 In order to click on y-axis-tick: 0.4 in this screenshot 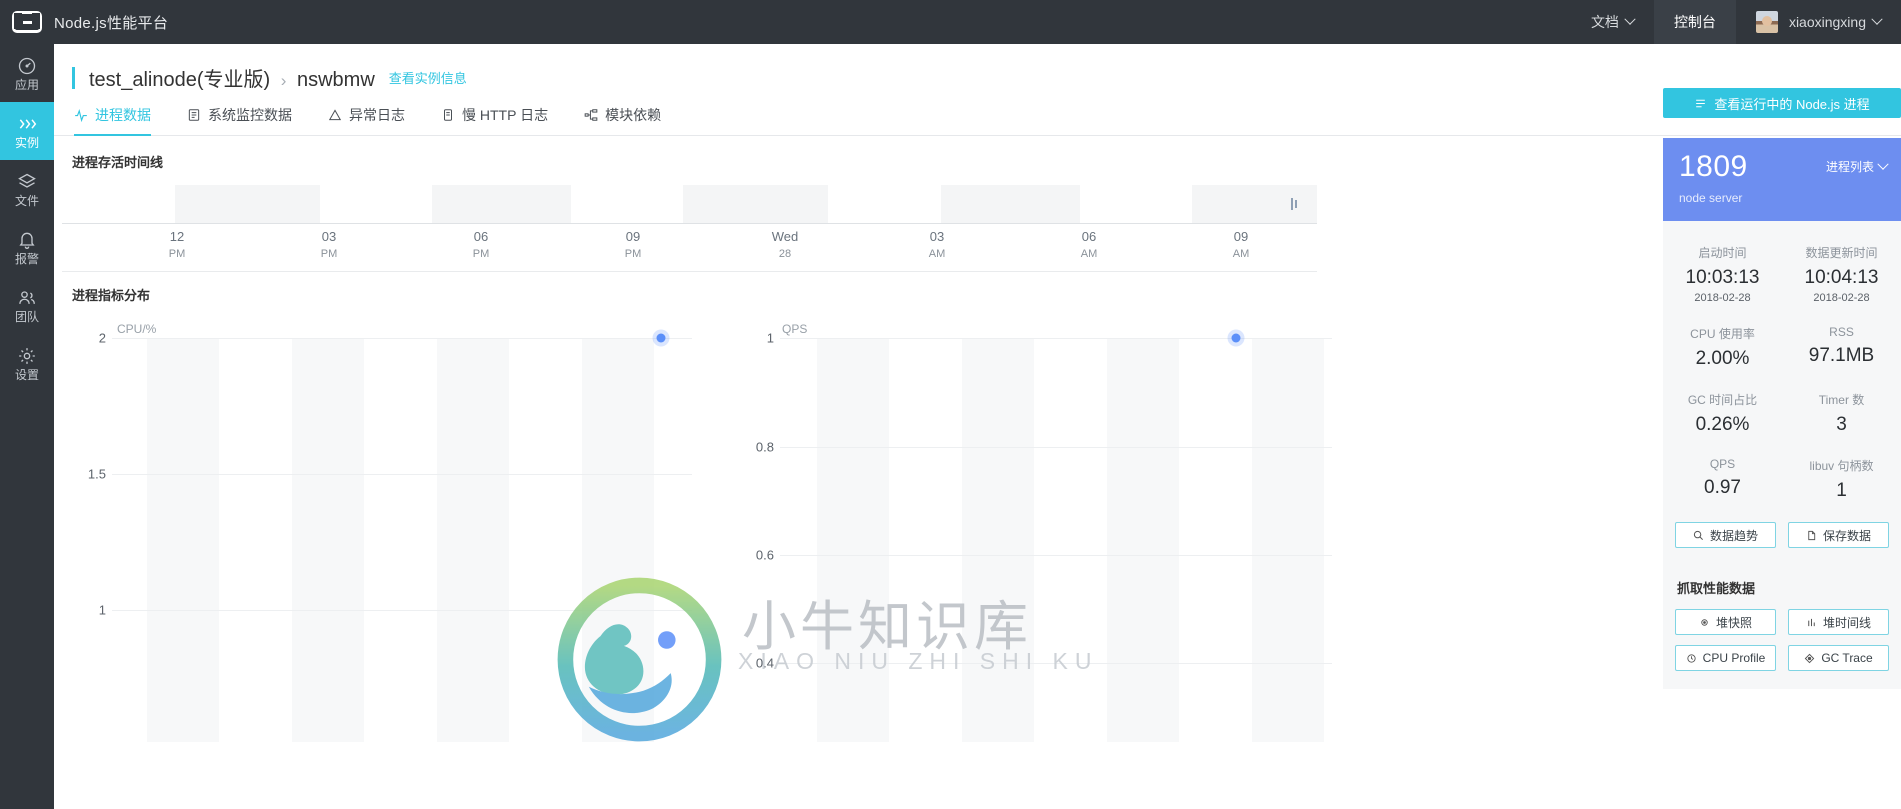, I will do `click(764, 663)`.